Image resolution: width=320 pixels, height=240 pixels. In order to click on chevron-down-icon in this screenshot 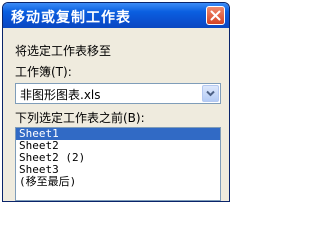, I will do `click(210, 93)`.